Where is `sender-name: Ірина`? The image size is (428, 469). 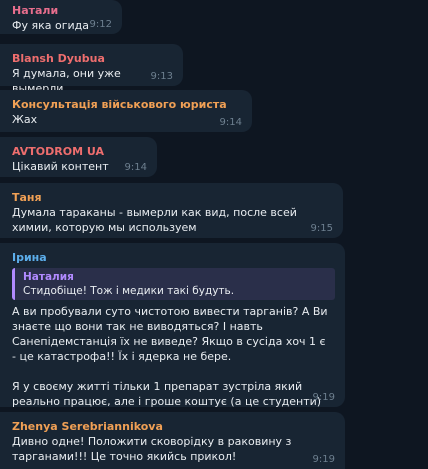 sender-name: Ірина is located at coordinates (173, 258).